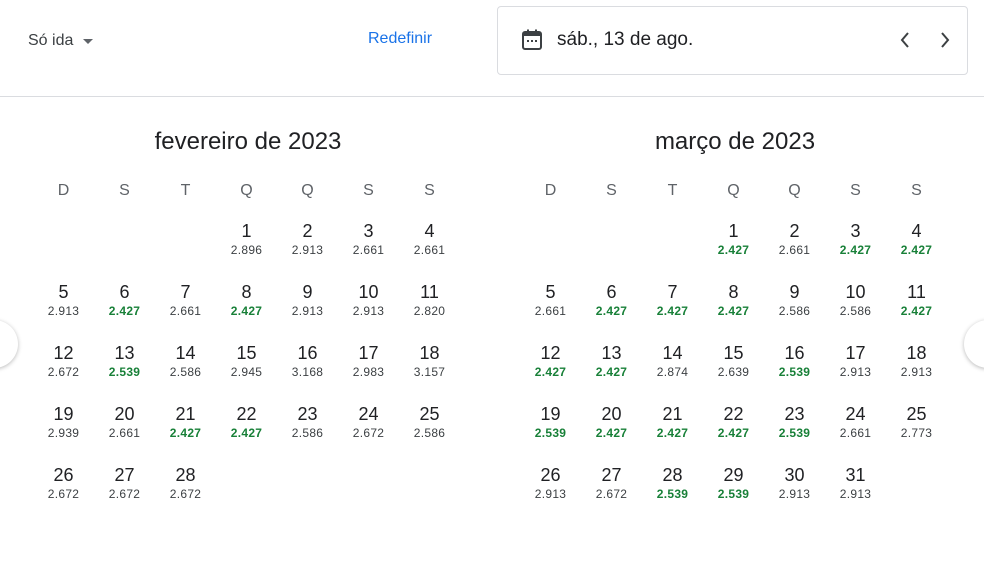  I want to click on day-number: 17, so click(855, 353).